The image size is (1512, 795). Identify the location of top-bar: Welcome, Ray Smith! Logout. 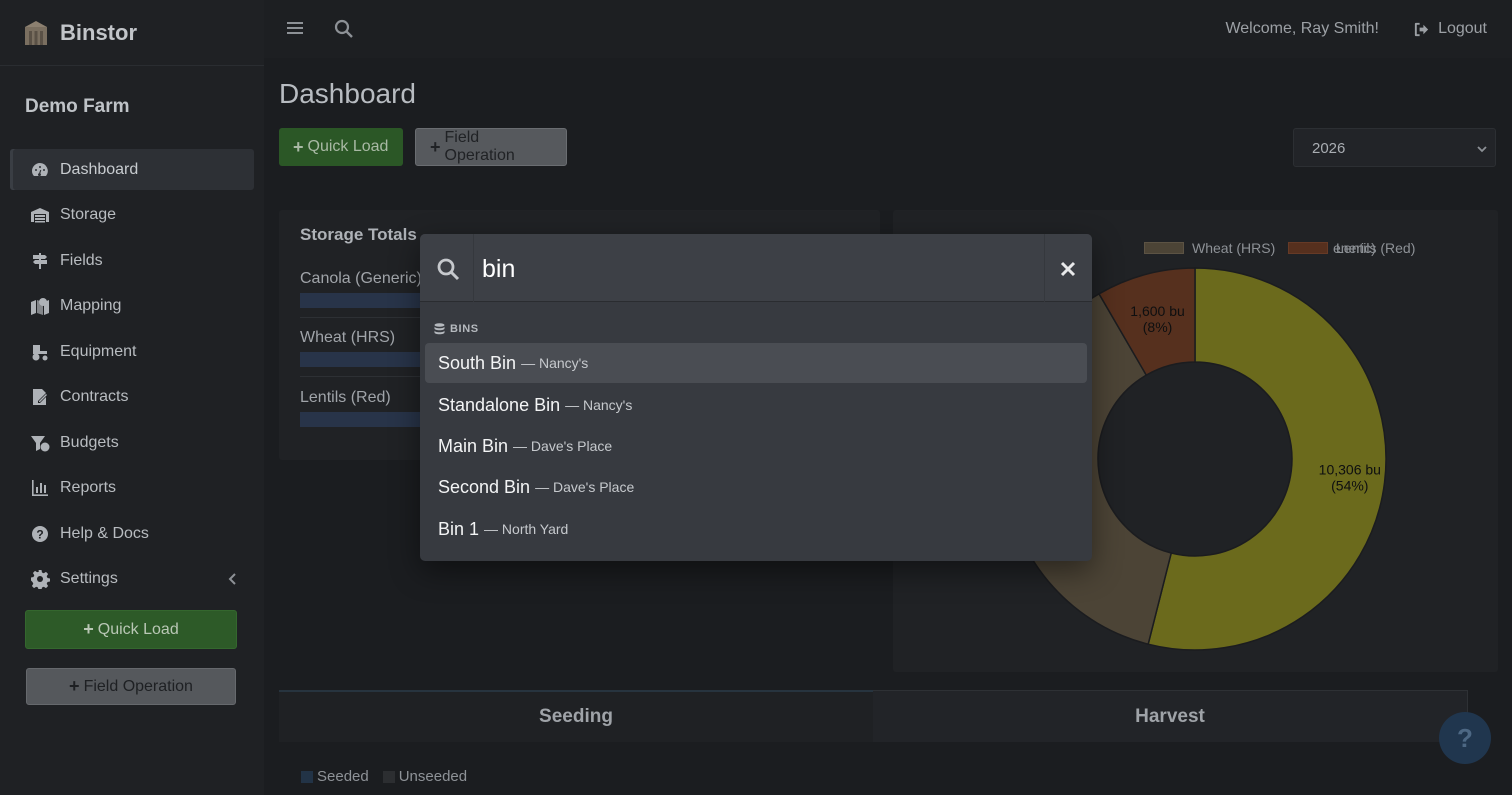
(888, 29).